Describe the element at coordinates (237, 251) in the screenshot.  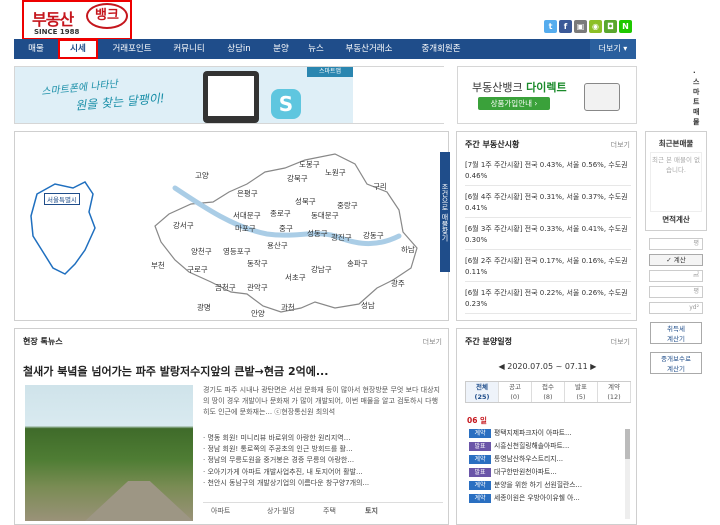
I see `district-18: 영등포구` at that location.